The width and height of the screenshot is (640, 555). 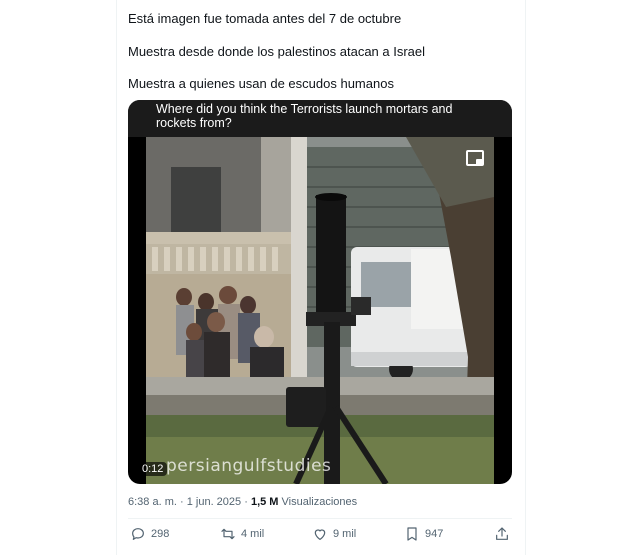 What do you see at coordinates (434, 534) in the screenshot?
I see `bookmark-count: 947` at bounding box center [434, 534].